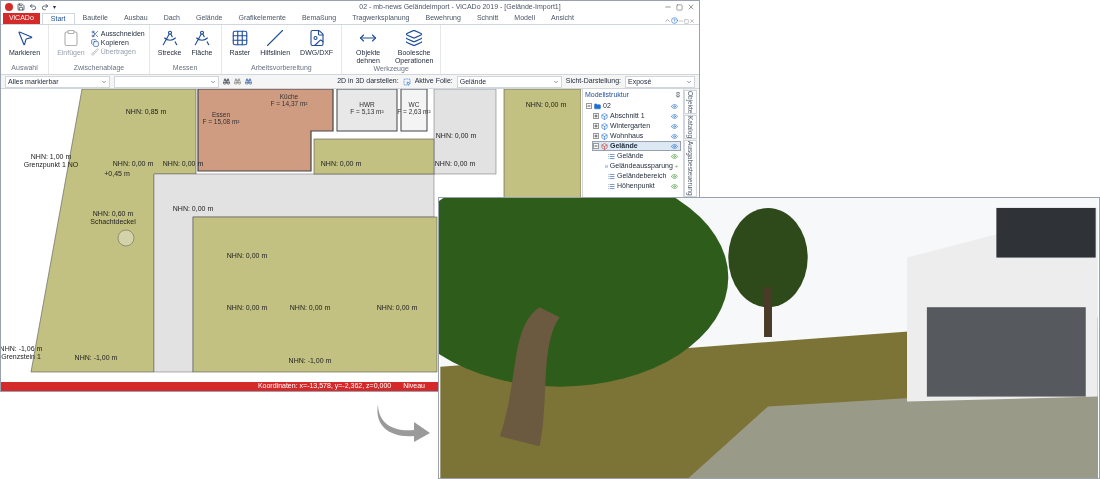 The height and width of the screenshot is (479, 1100). What do you see at coordinates (414, 38) in the screenshot?
I see `layers-icon` at bounding box center [414, 38].